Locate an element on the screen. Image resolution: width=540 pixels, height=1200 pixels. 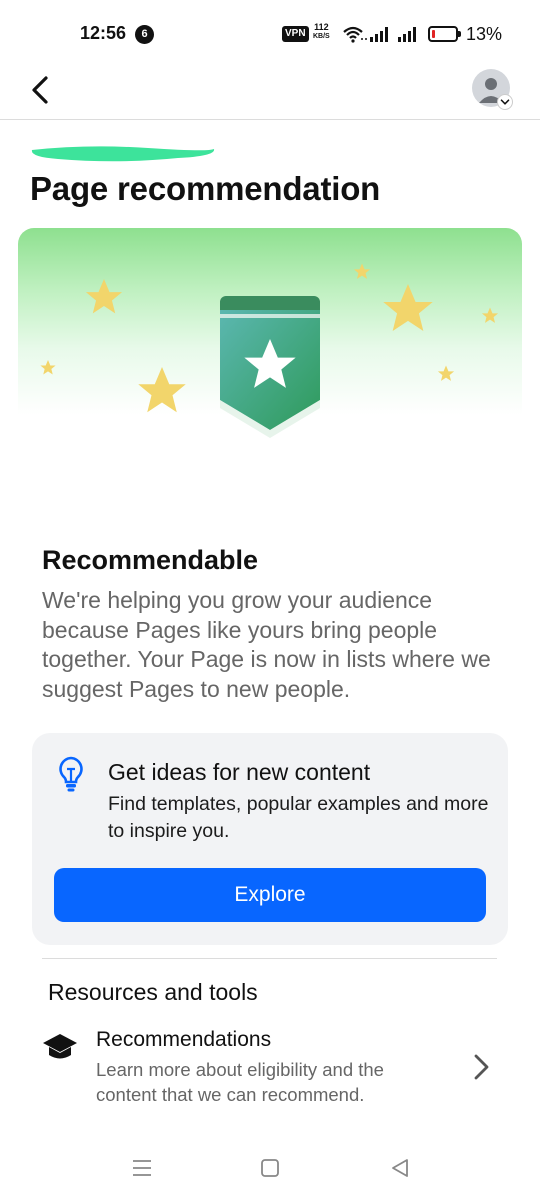
explore-button: Explore is located at coordinates (270, 895).